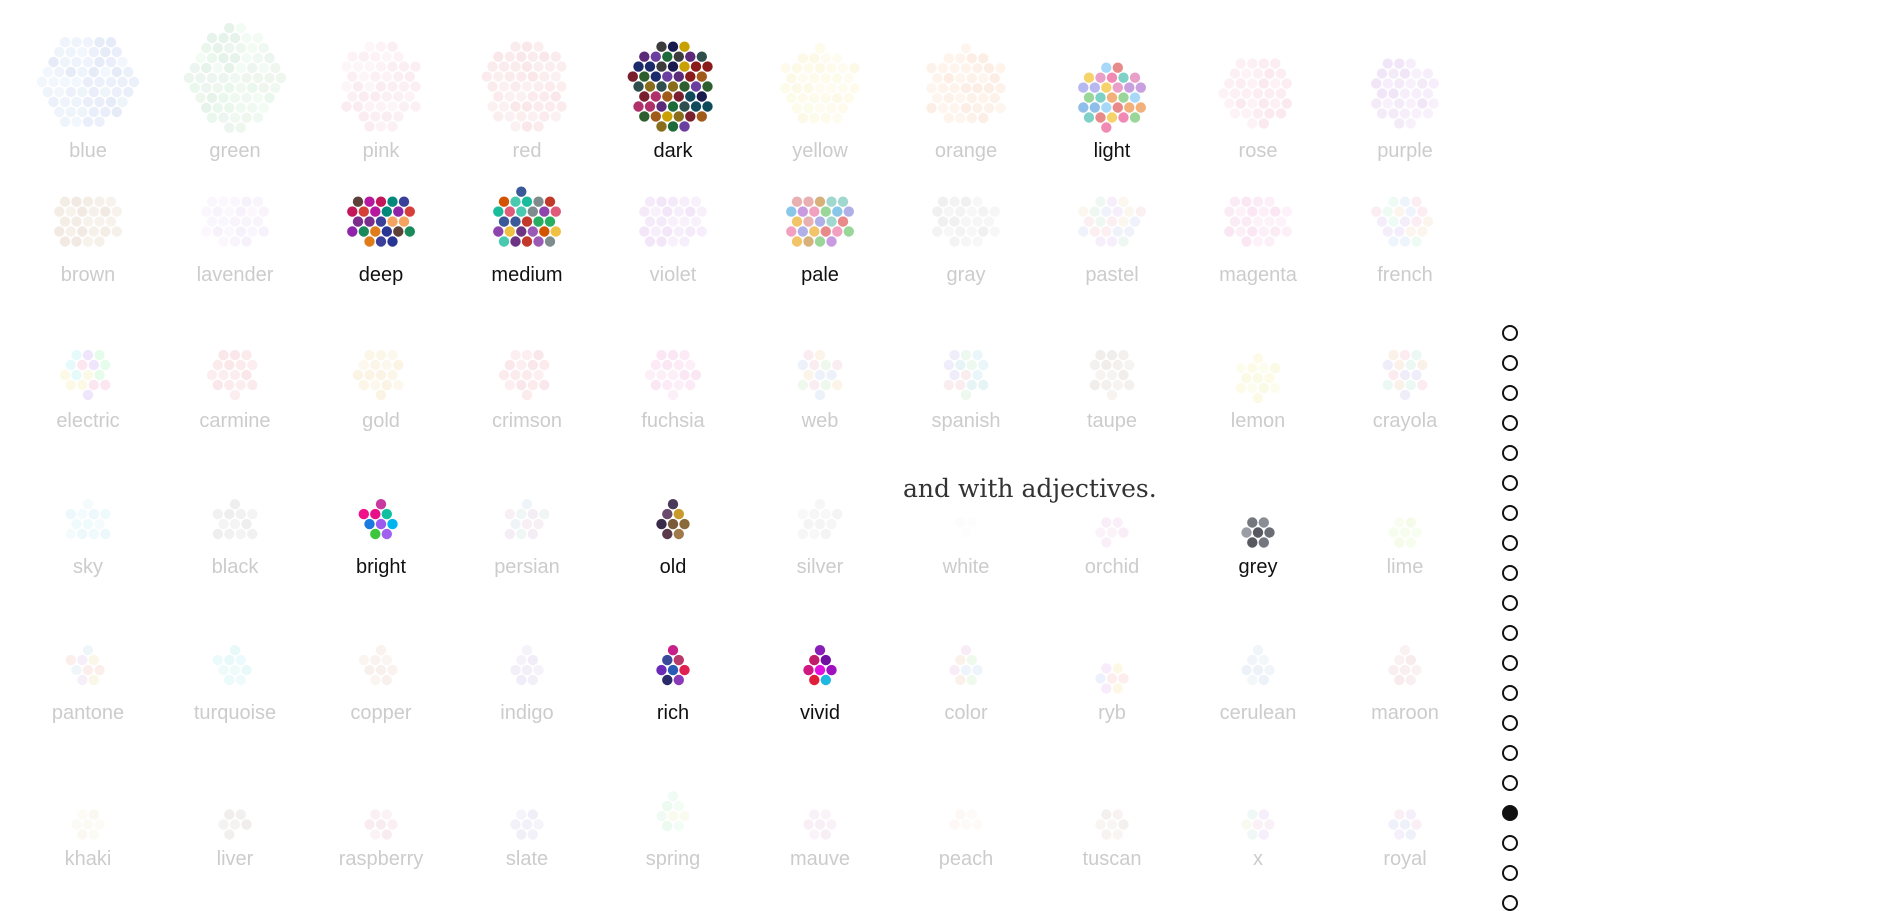 The height and width of the screenshot is (911, 1893). I want to click on word-cell-violet: violet, so click(673, 215).